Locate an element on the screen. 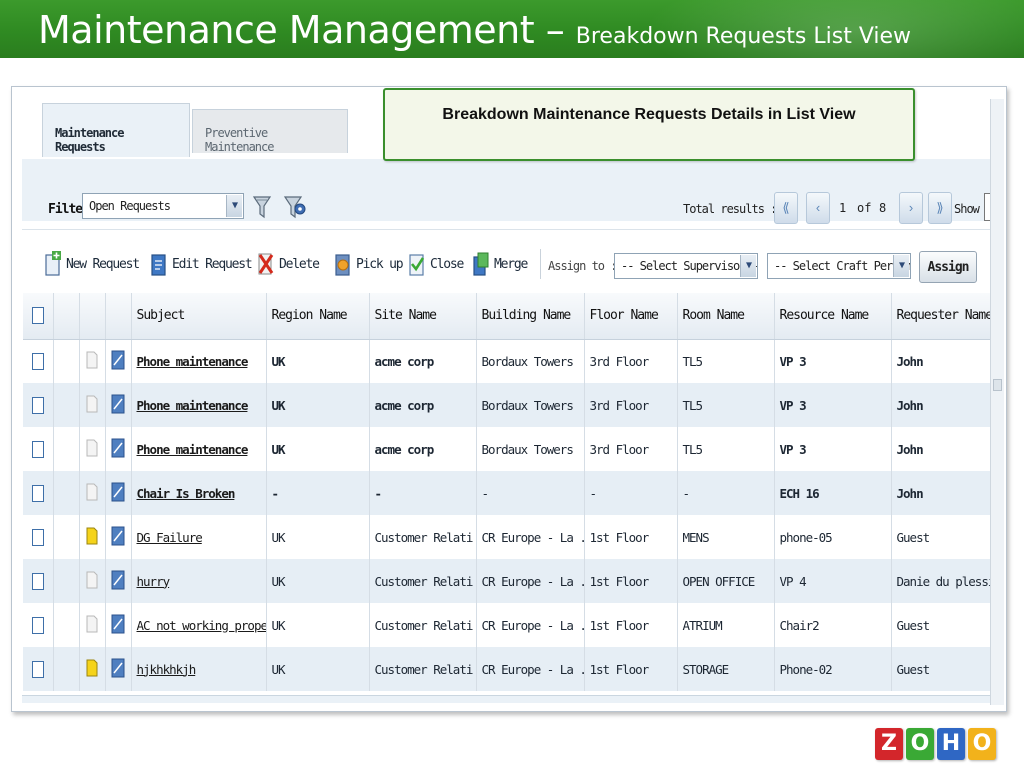  assign-button: Assign is located at coordinates (948, 267).